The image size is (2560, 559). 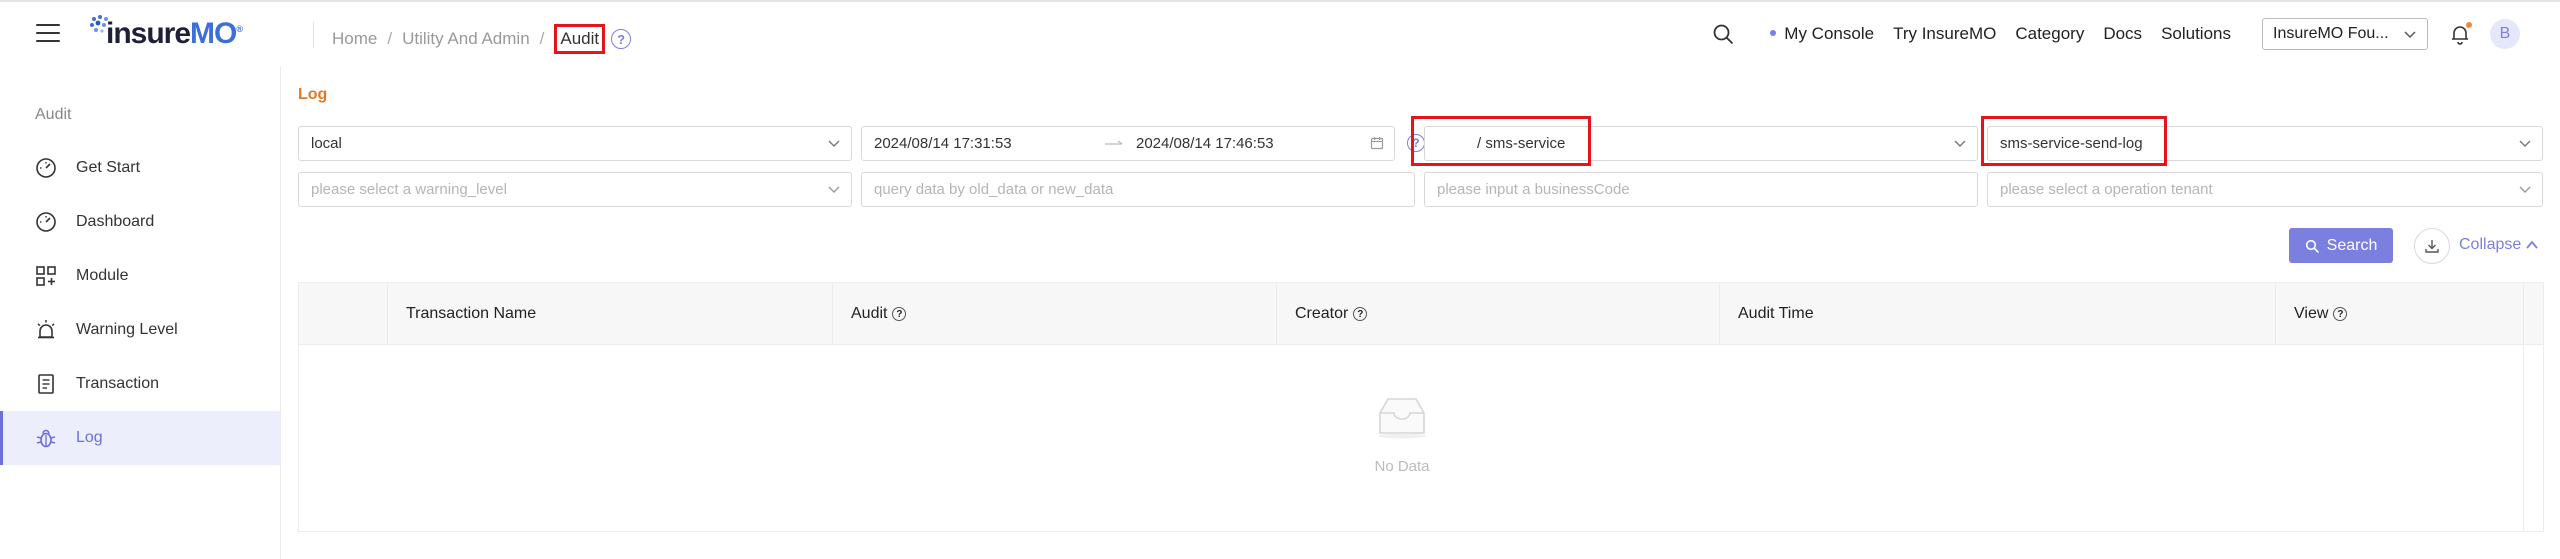 What do you see at coordinates (1776, 313) in the screenshot?
I see `column-label: Audit Time` at bounding box center [1776, 313].